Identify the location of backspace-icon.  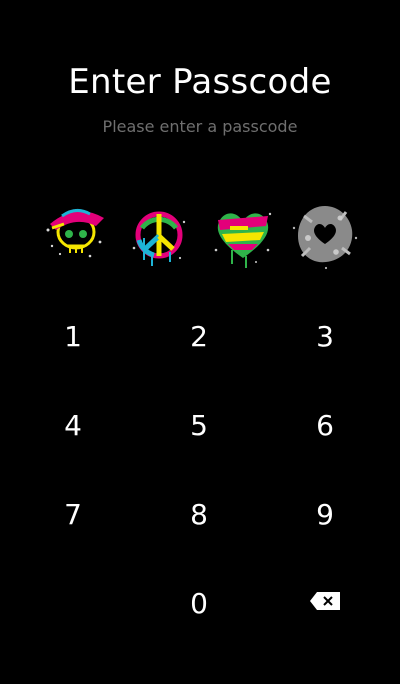
(325, 603).